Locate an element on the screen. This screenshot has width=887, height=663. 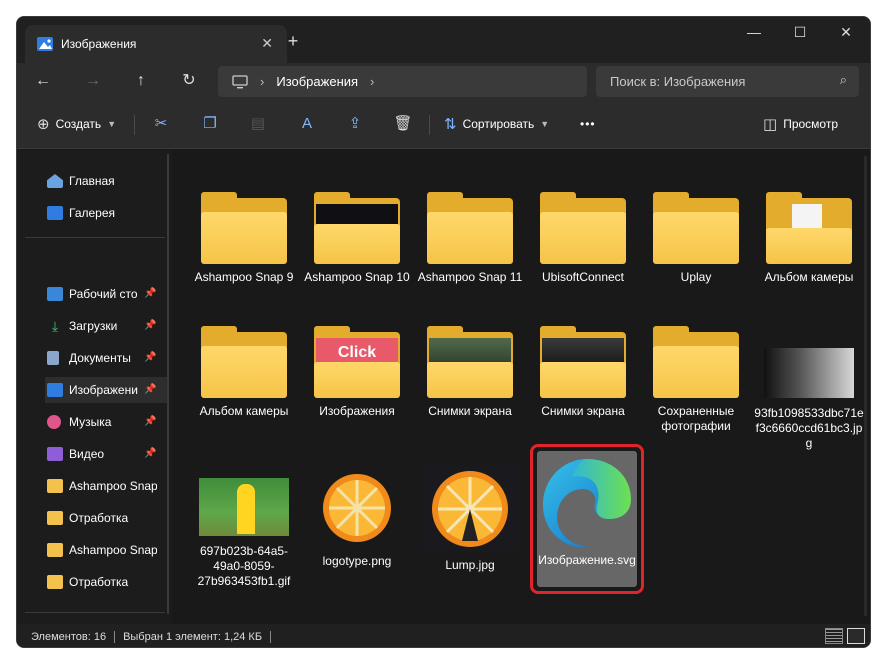
rename-icon: A is located at coordinates (307, 124).